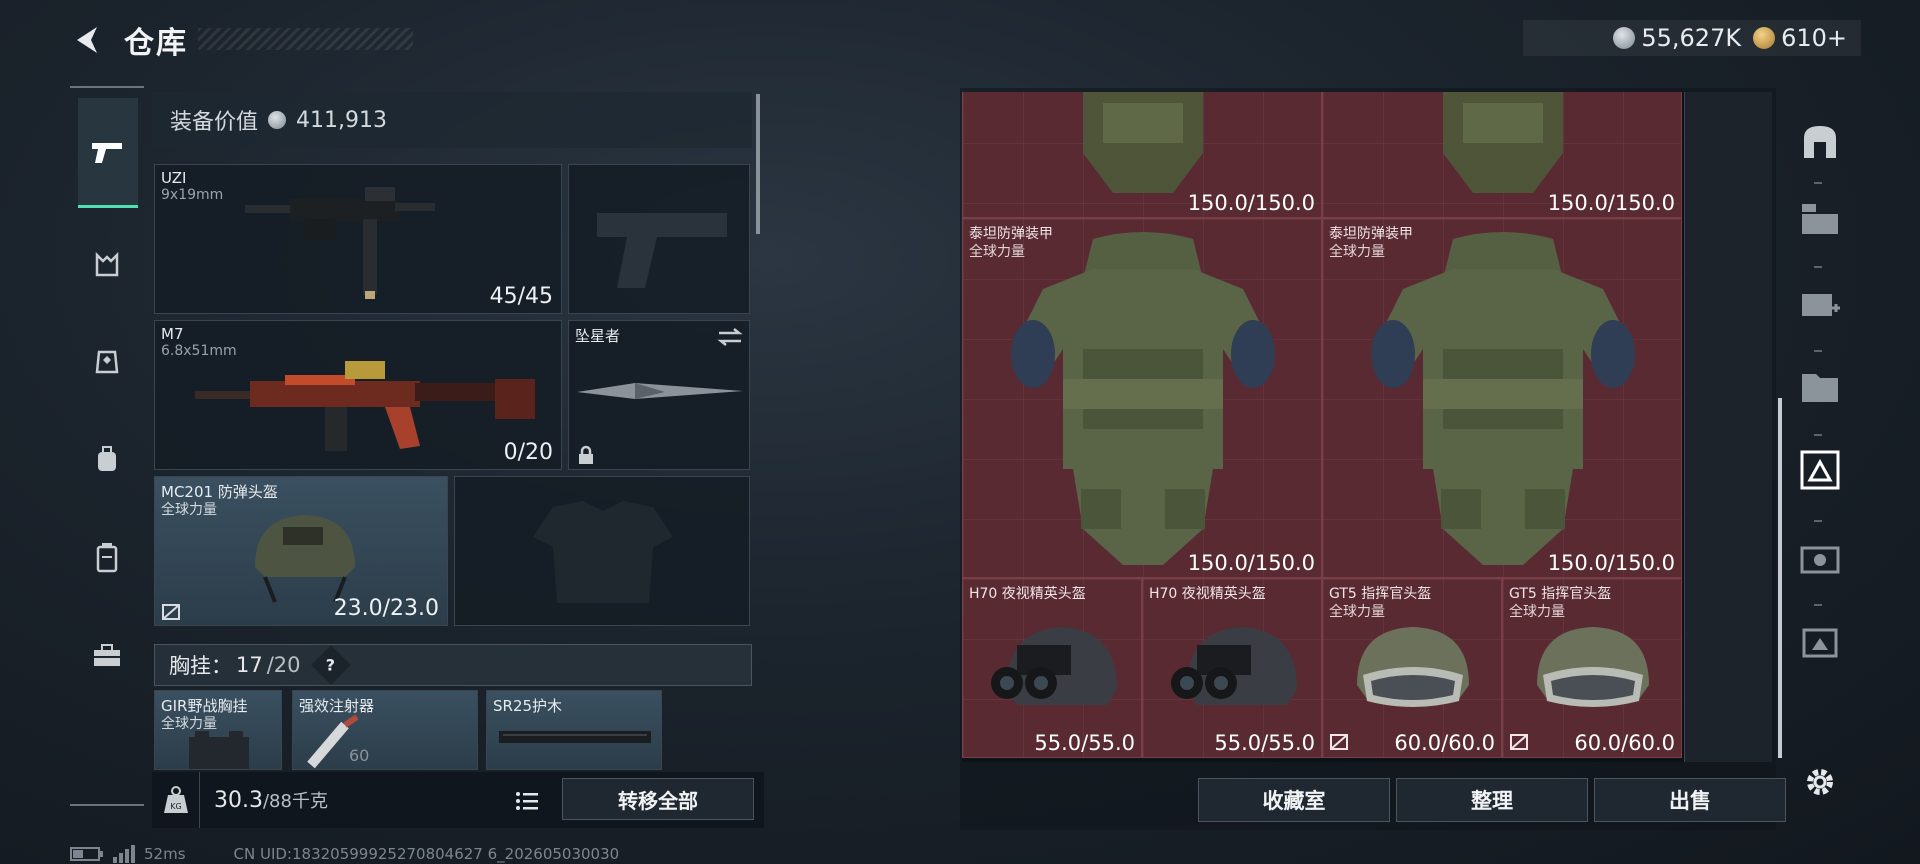  I want to click on secondary-weapon-slot: M7 6.8x51mm 0/20, so click(358, 395).